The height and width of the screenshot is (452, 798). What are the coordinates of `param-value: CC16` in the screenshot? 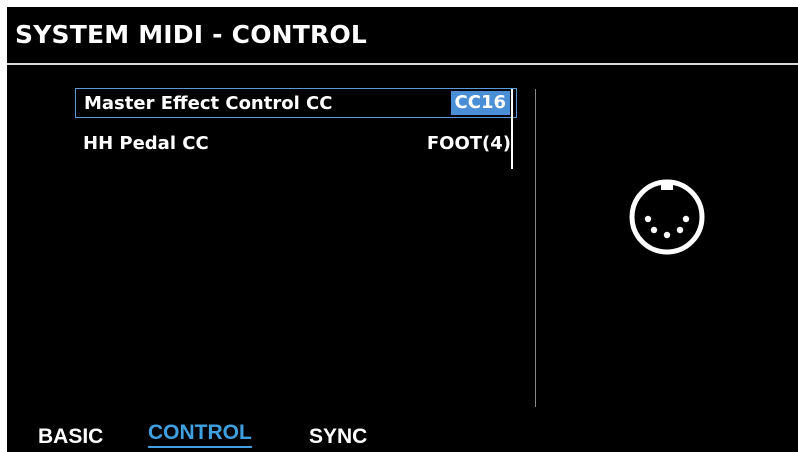 It's located at (480, 103).